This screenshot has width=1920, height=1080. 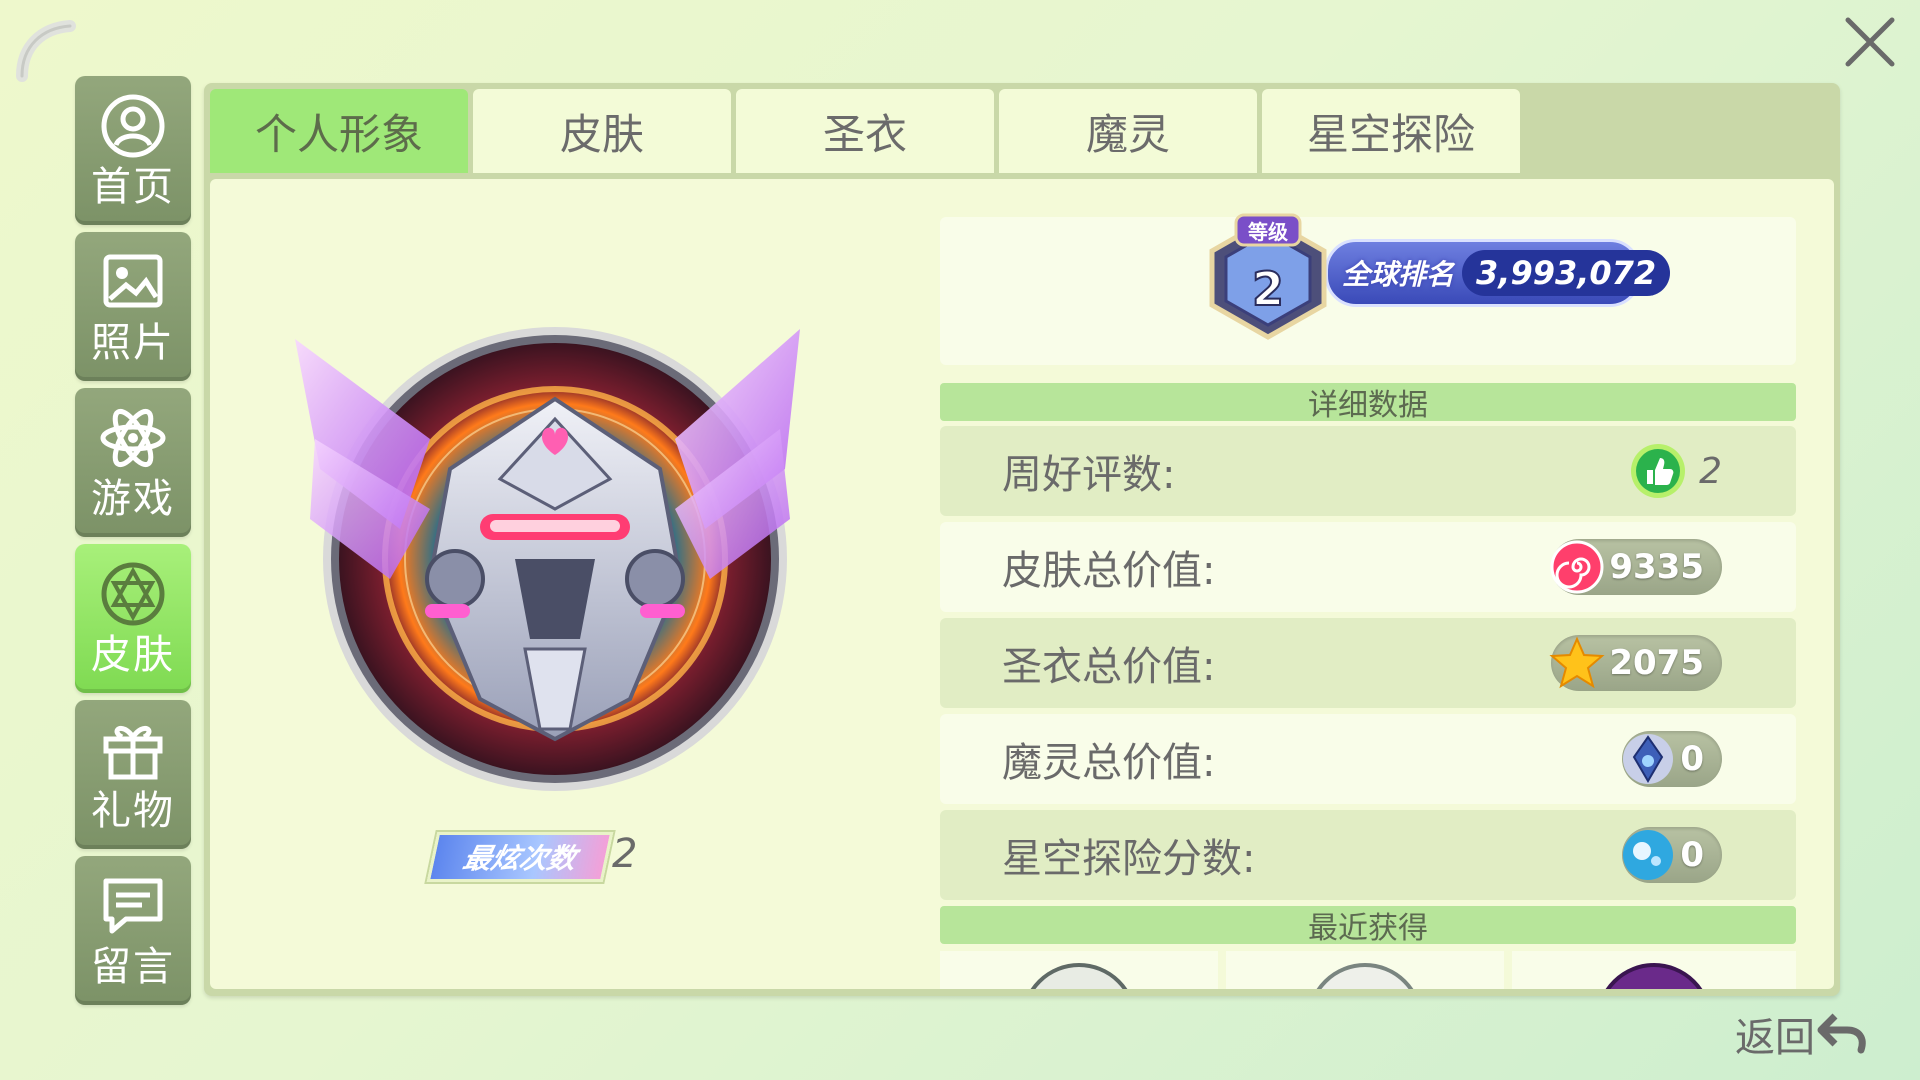 I want to click on tab-profile-image: 个人形象, so click(x=339, y=131).